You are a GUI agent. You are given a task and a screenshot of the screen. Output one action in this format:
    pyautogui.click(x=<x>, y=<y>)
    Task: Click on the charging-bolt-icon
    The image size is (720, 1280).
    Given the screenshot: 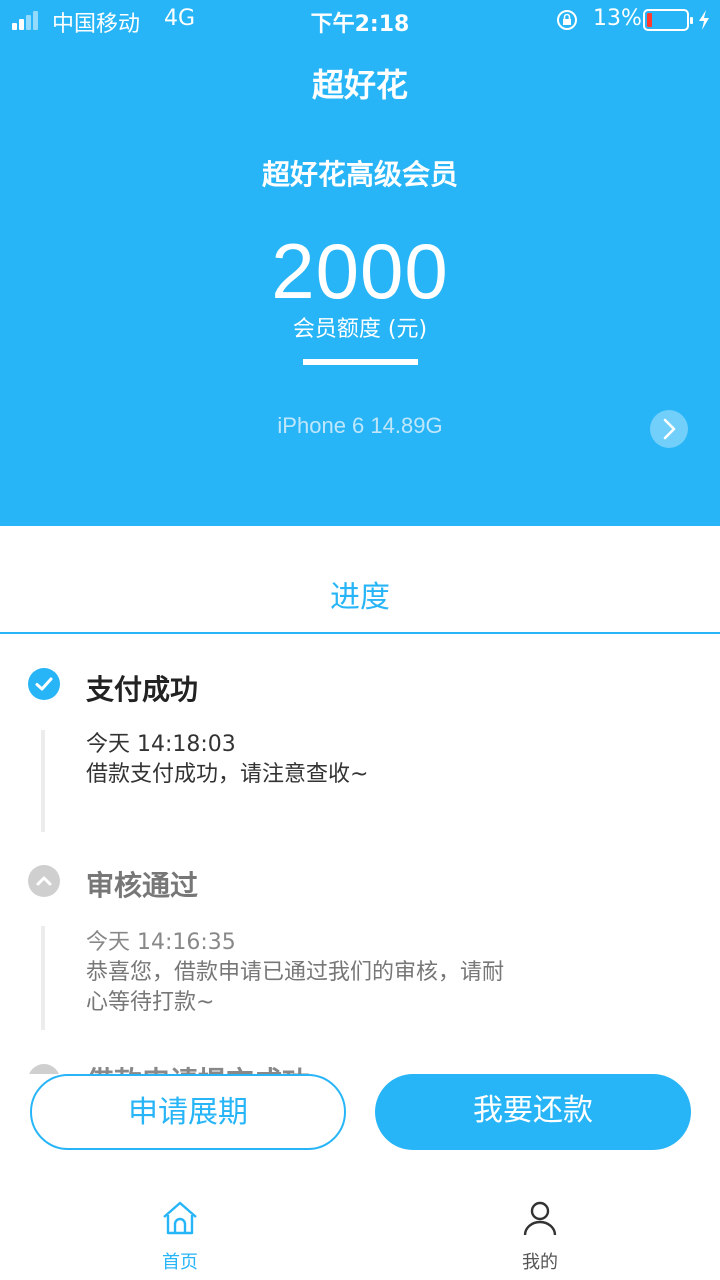 What is the action you would take?
    pyautogui.click(x=704, y=20)
    